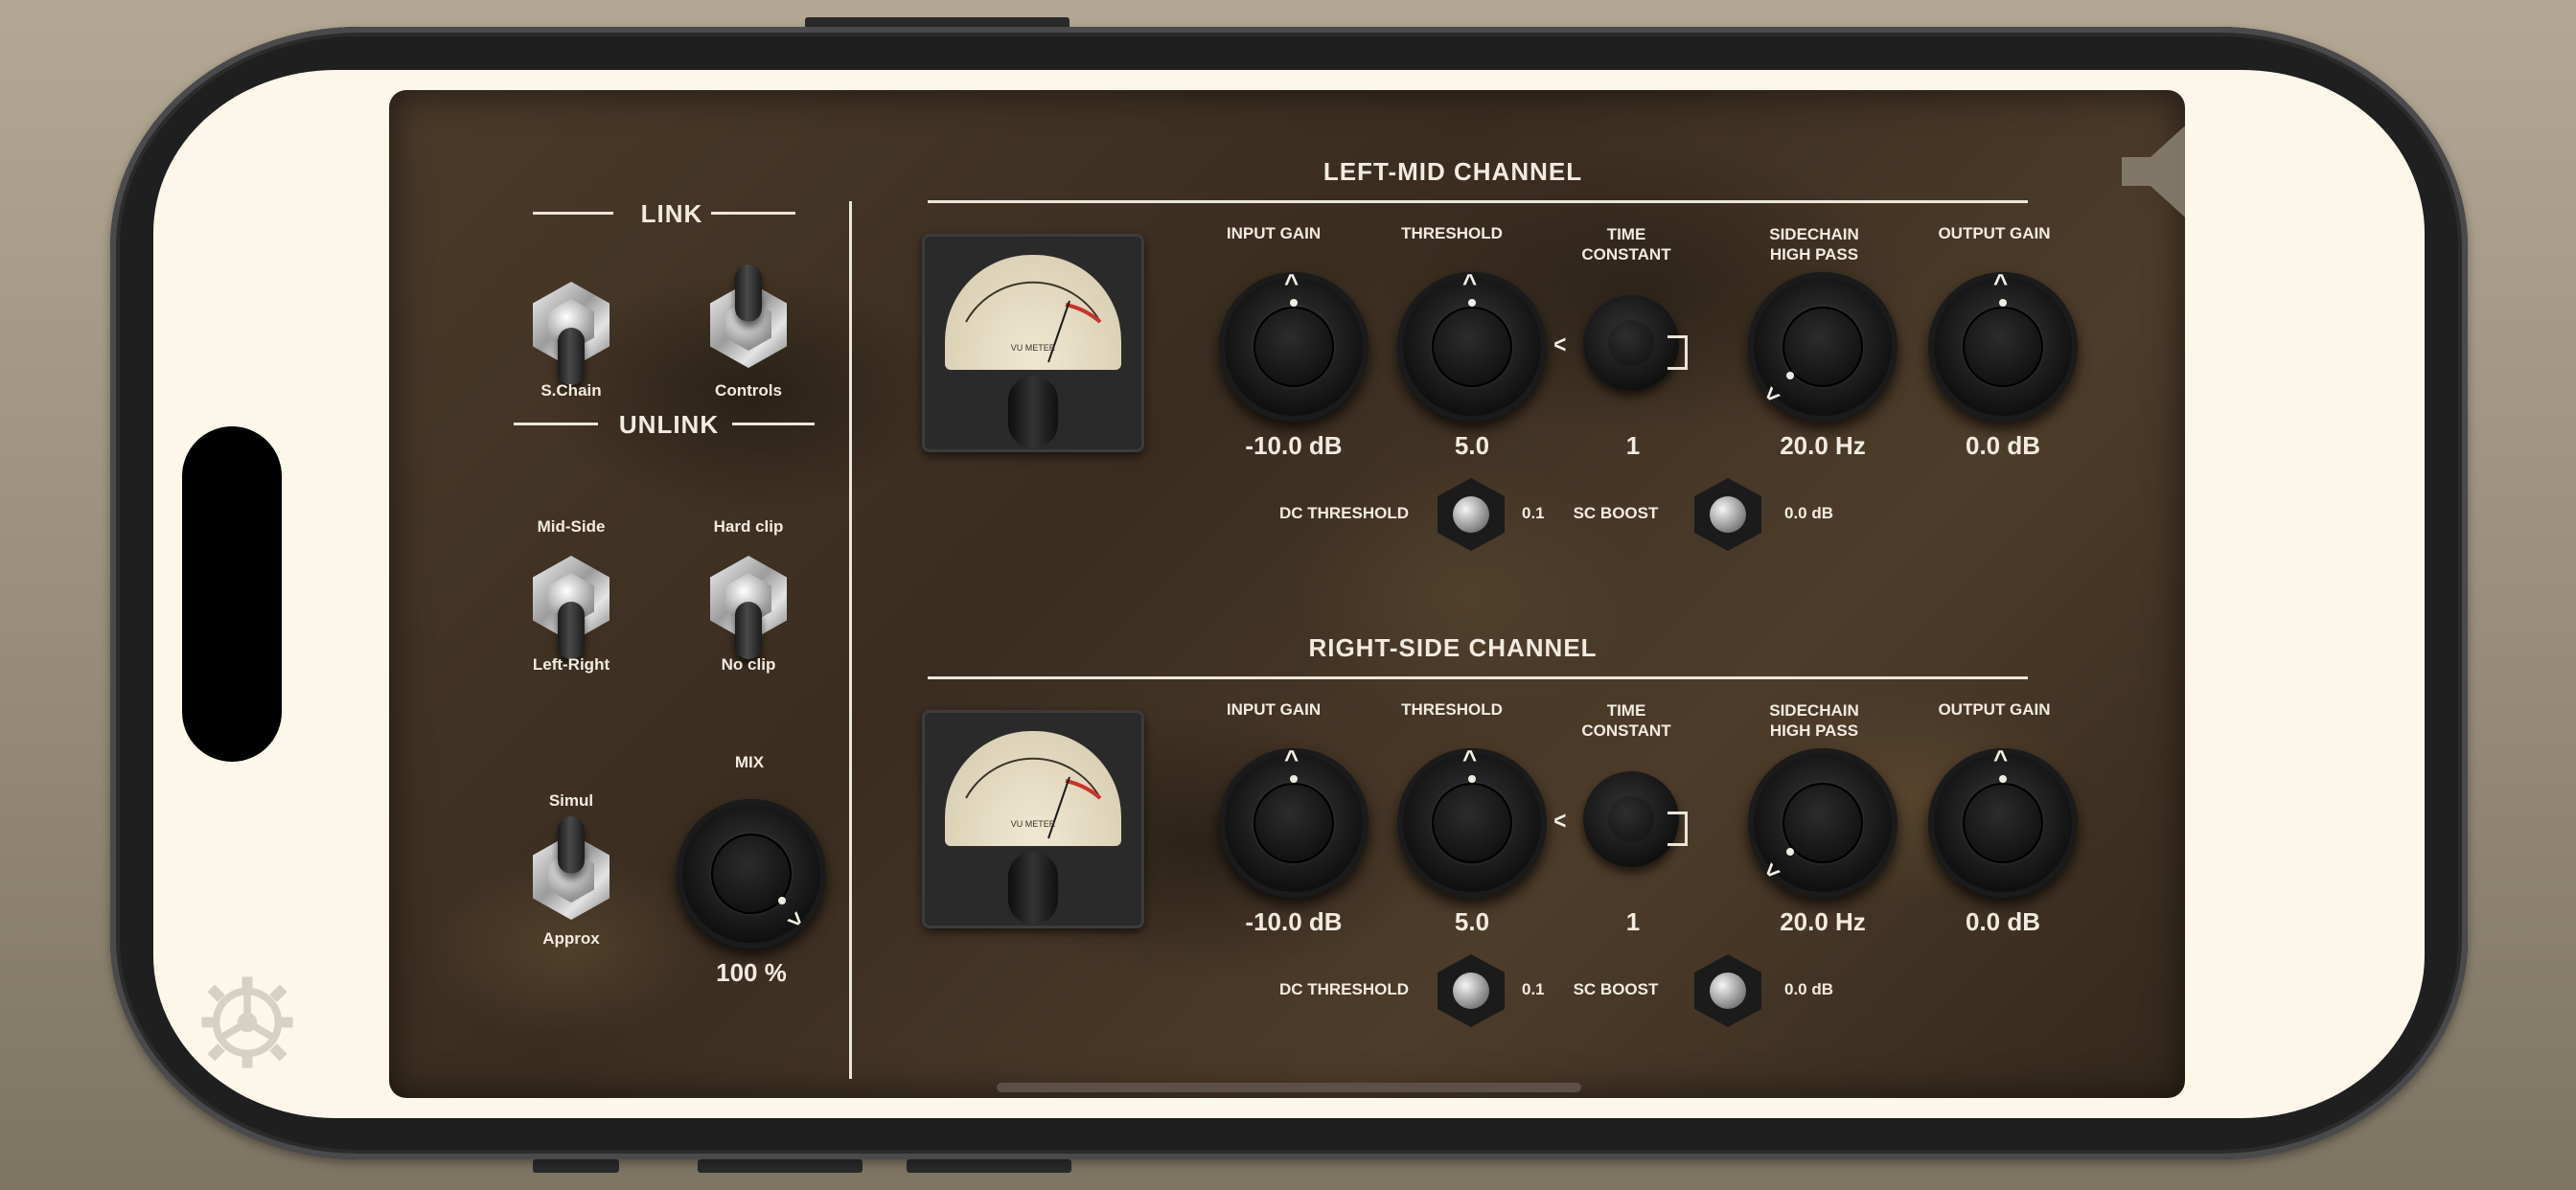  I want to click on no-clip-label: No clip, so click(748, 665).